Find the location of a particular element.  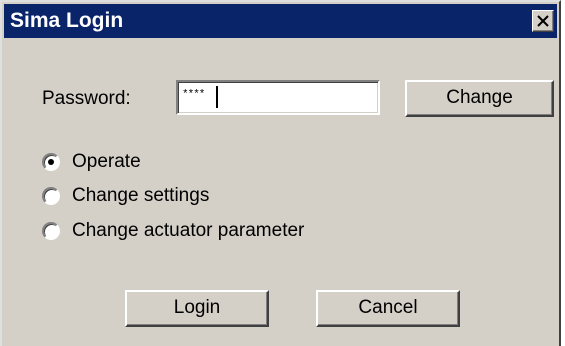

password-value: **** is located at coordinates (193, 95).